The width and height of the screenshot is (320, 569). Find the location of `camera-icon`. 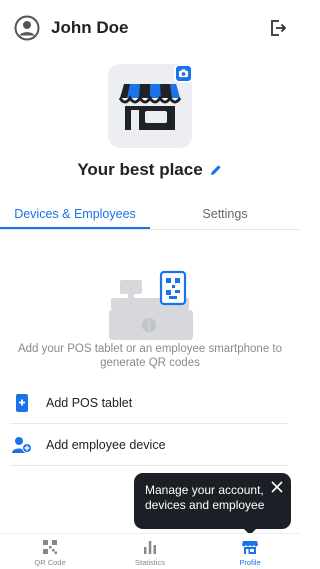

camera-icon is located at coordinates (183, 73).